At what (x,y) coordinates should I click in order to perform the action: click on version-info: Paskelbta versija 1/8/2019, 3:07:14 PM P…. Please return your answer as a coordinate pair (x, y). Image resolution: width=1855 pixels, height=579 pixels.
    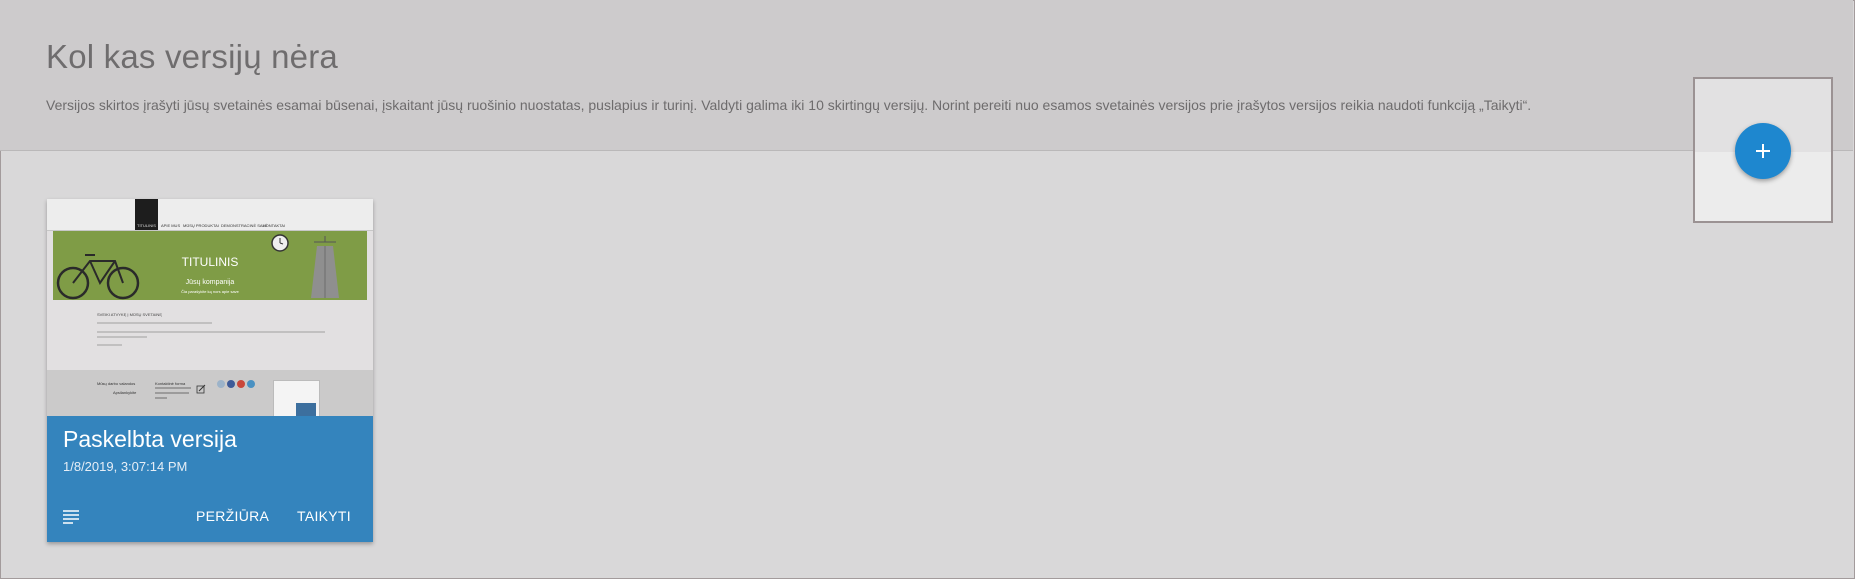
    Looking at the image, I should click on (210, 479).